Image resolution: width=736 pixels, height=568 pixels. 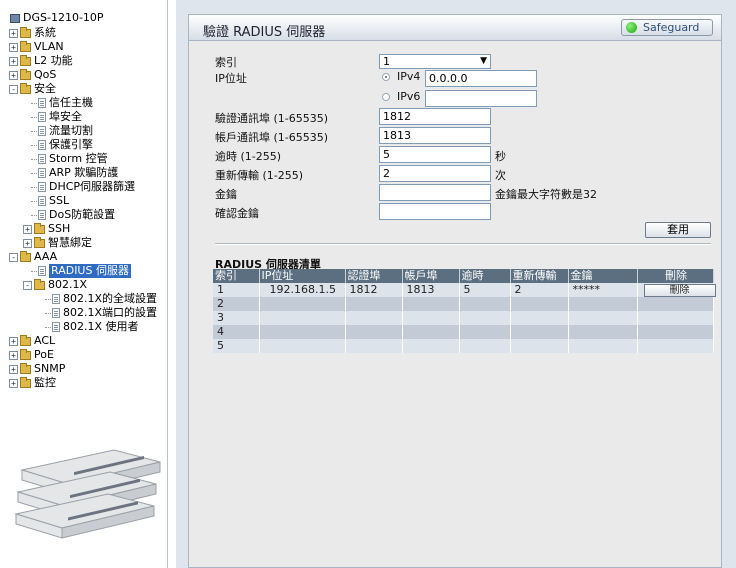 What do you see at coordinates (32, 89) in the screenshot?
I see `tree-item: - 安全` at bounding box center [32, 89].